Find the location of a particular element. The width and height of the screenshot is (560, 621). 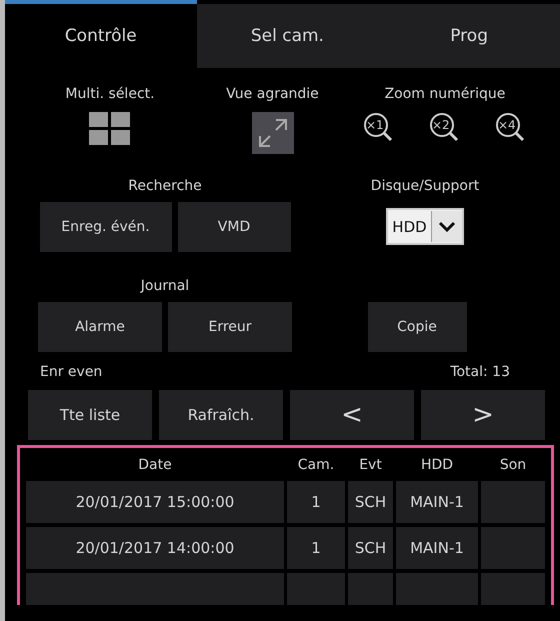

enlarge-button is located at coordinates (273, 133).